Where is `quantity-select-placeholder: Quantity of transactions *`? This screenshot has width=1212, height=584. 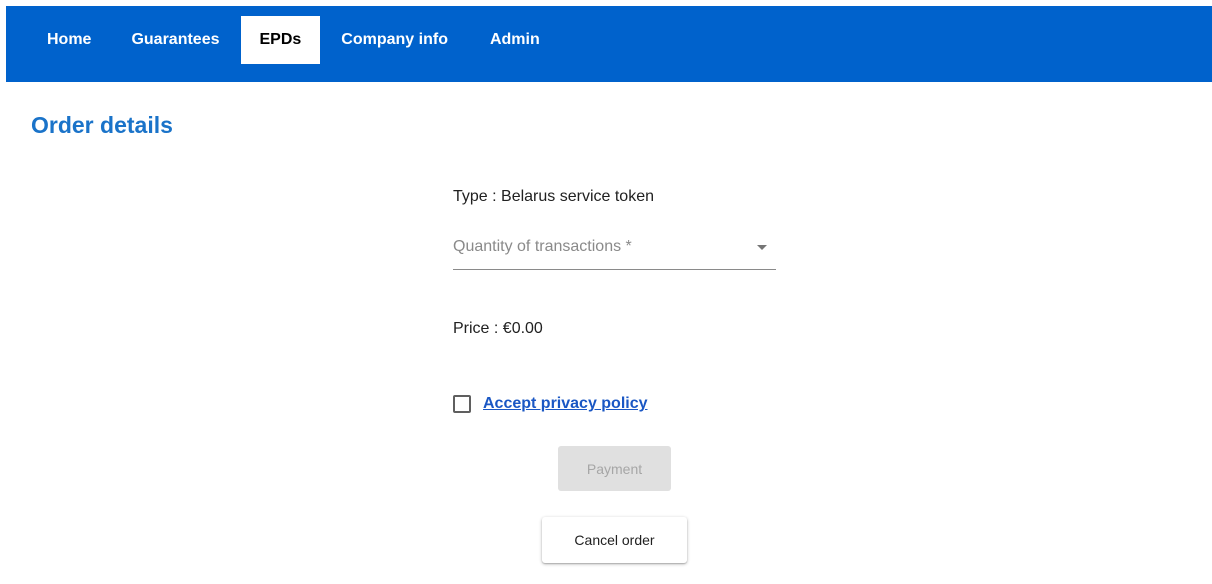 quantity-select-placeholder: Quantity of transactions * is located at coordinates (542, 246).